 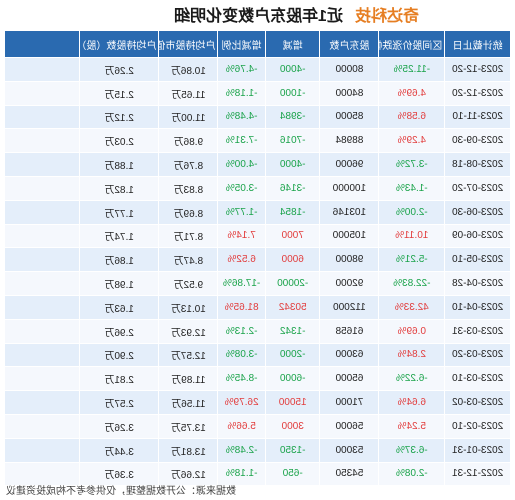 I want to click on cell-date: 2023-03-20, so click(x=477, y=355).